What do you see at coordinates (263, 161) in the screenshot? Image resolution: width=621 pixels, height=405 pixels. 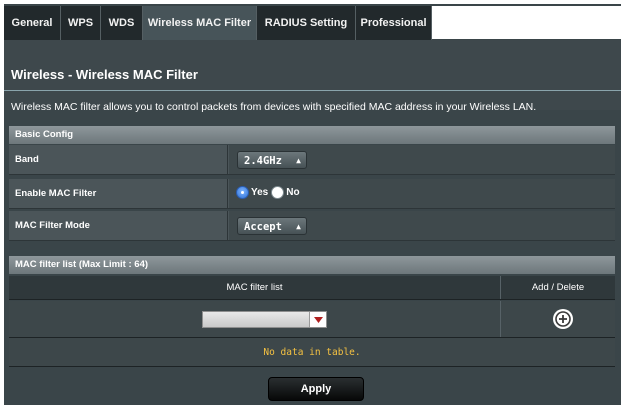 I see `band-select-value: 2.4GHz` at bounding box center [263, 161].